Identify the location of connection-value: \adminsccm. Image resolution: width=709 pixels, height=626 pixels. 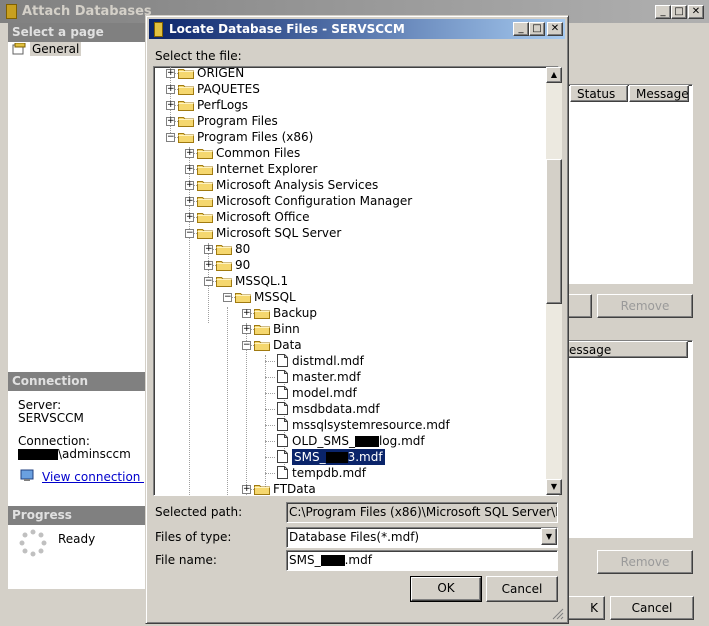
(74, 454).